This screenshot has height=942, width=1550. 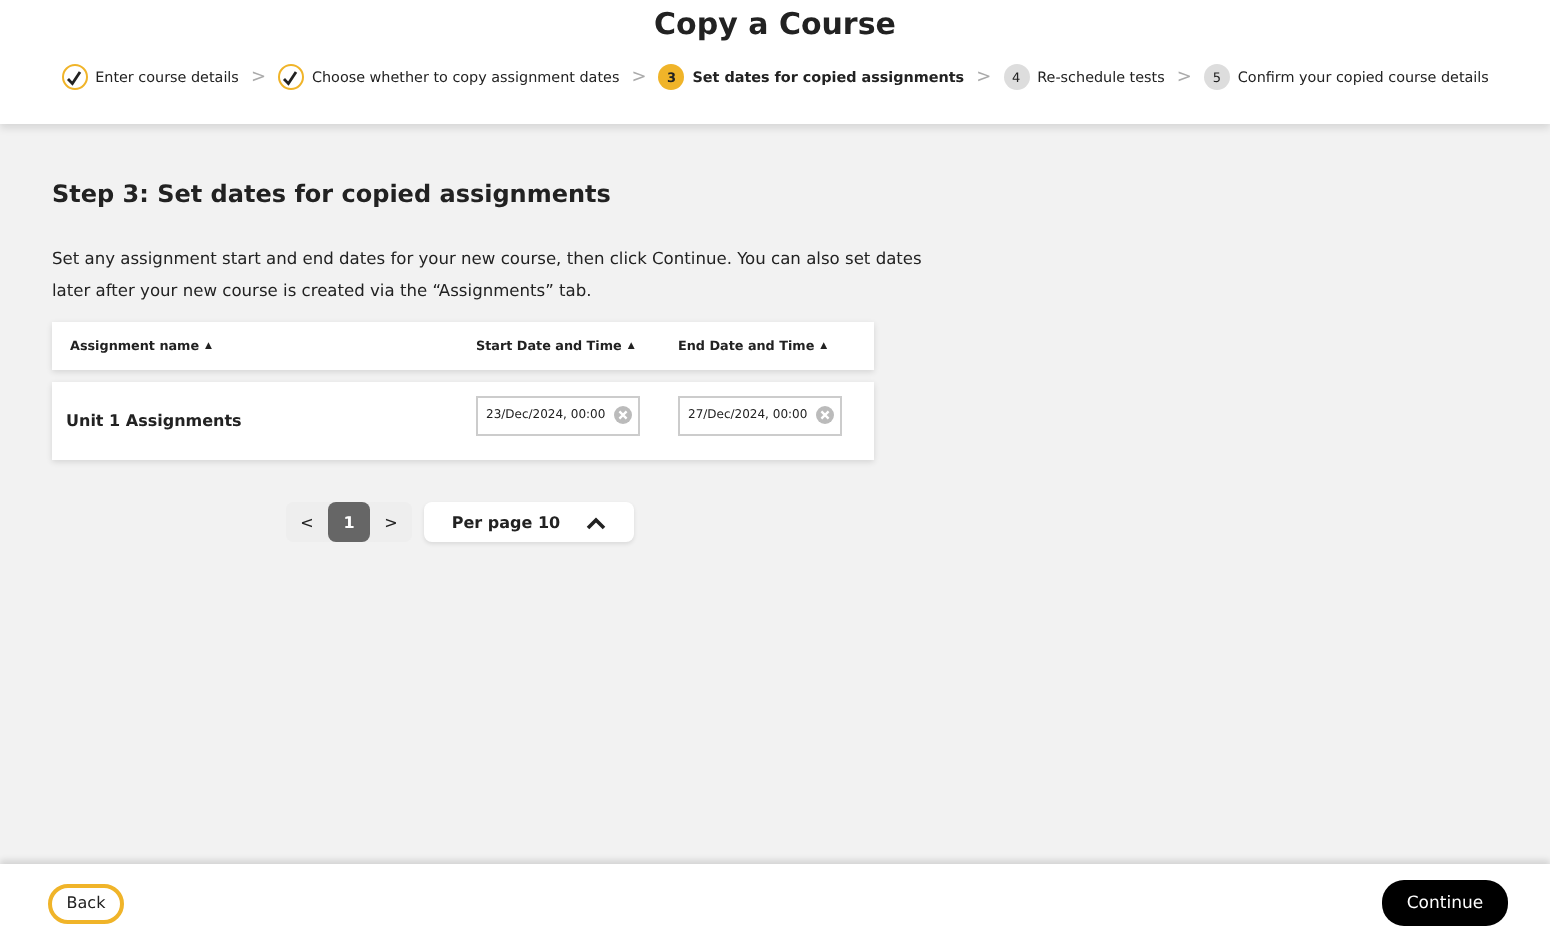 I want to click on assignment-name: Unit 1 Assignments, so click(x=154, y=421).